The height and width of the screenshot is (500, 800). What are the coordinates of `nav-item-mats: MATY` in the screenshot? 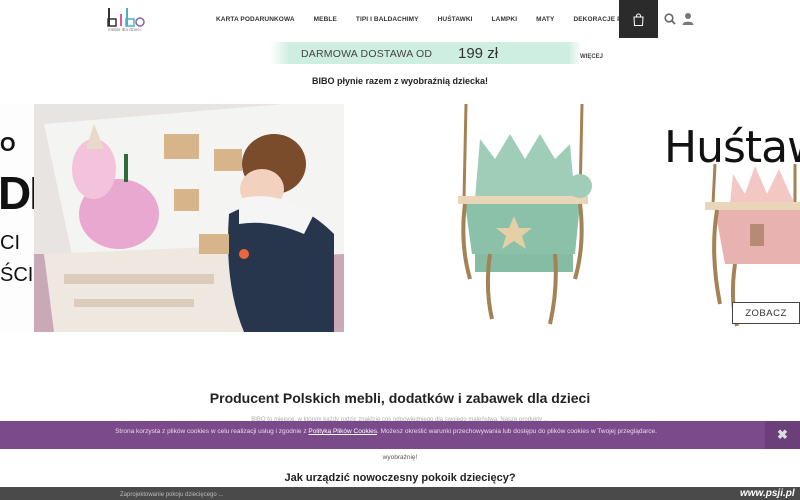 It's located at (545, 19).